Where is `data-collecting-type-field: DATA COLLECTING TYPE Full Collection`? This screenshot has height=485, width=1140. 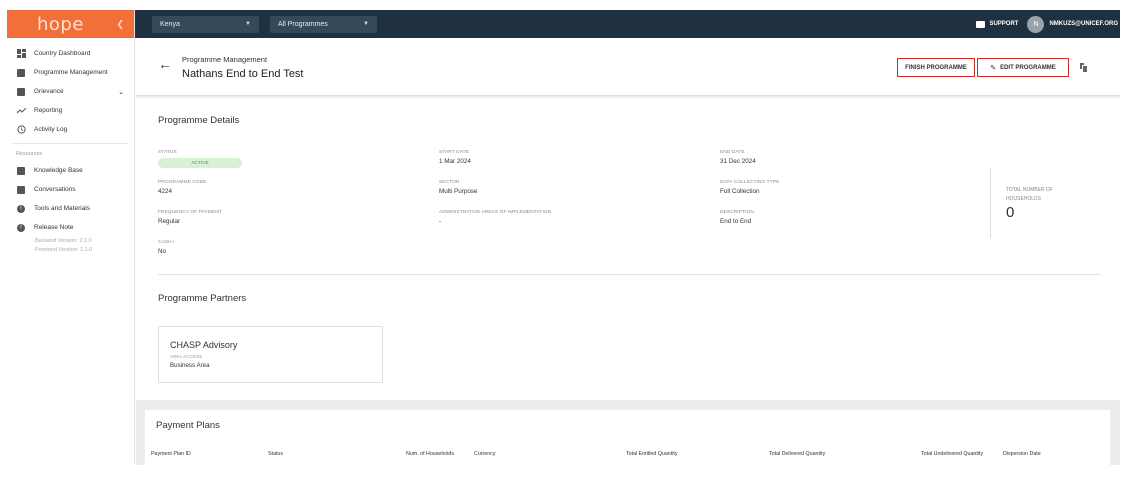 data-collecting-type-field: DATA COLLECTING TYPE Full Collection is located at coordinates (750, 187).